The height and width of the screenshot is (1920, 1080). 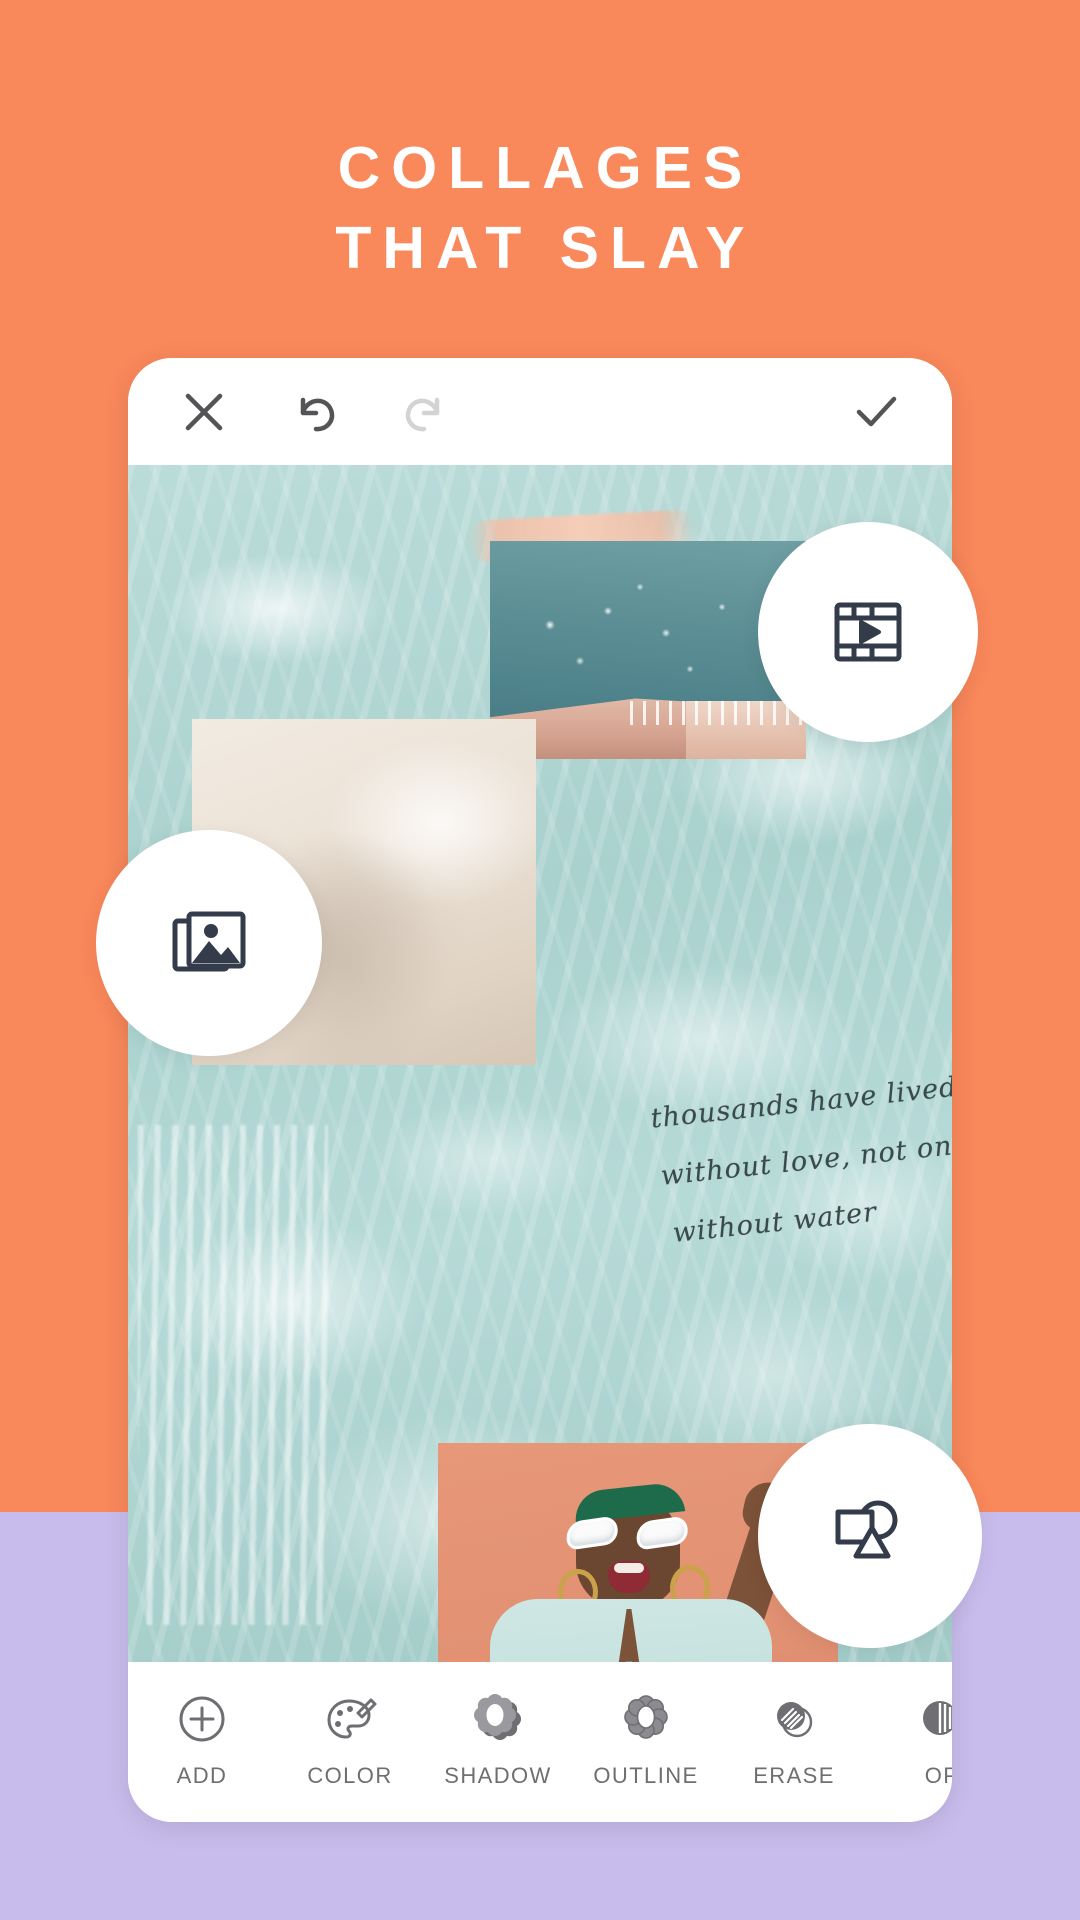 I want to click on tool-outline-label: OUTLINE, so click(x=646, y=1775).